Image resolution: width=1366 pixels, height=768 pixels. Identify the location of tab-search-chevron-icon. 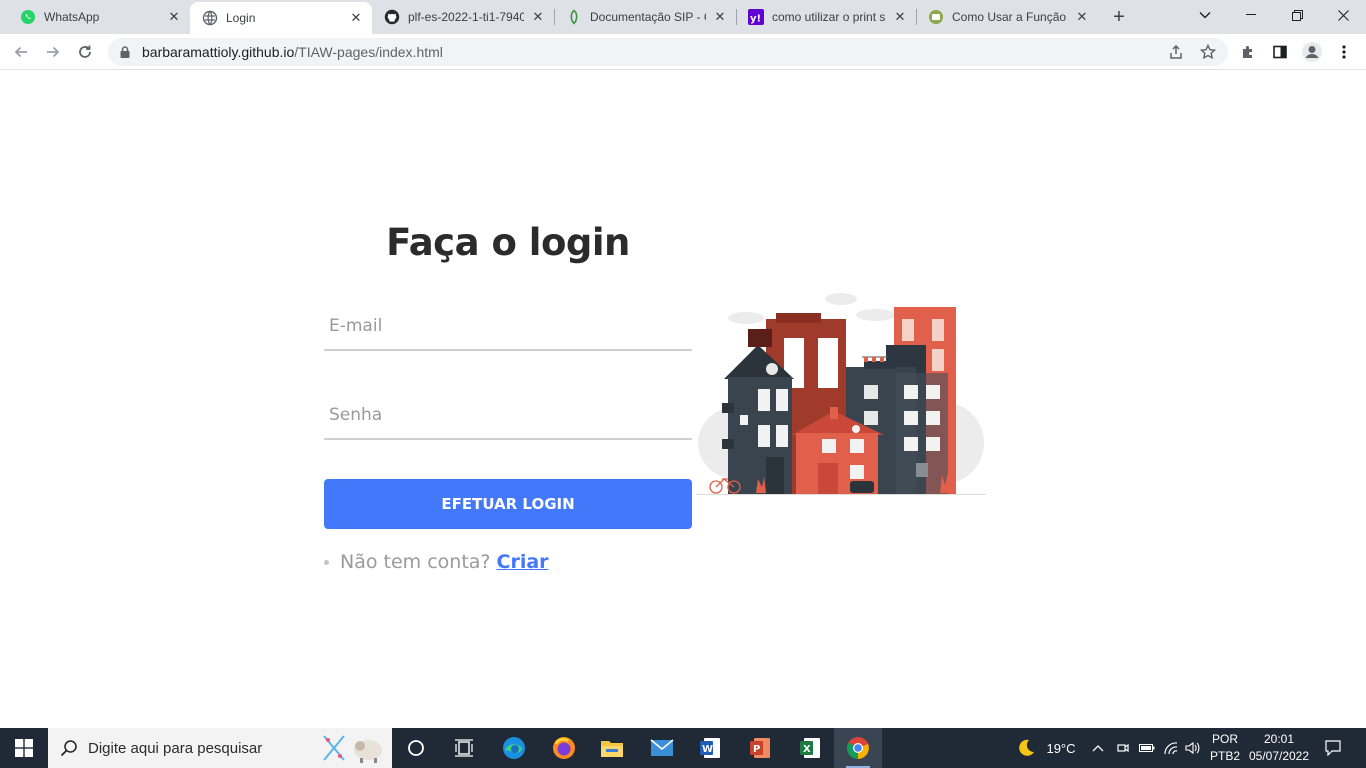
(1205, 15).